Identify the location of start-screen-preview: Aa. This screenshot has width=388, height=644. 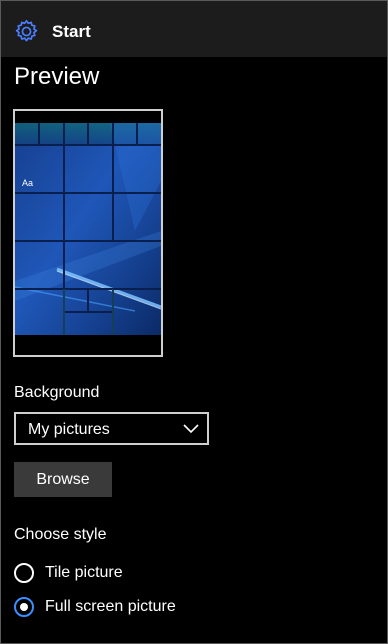
(88, 233).